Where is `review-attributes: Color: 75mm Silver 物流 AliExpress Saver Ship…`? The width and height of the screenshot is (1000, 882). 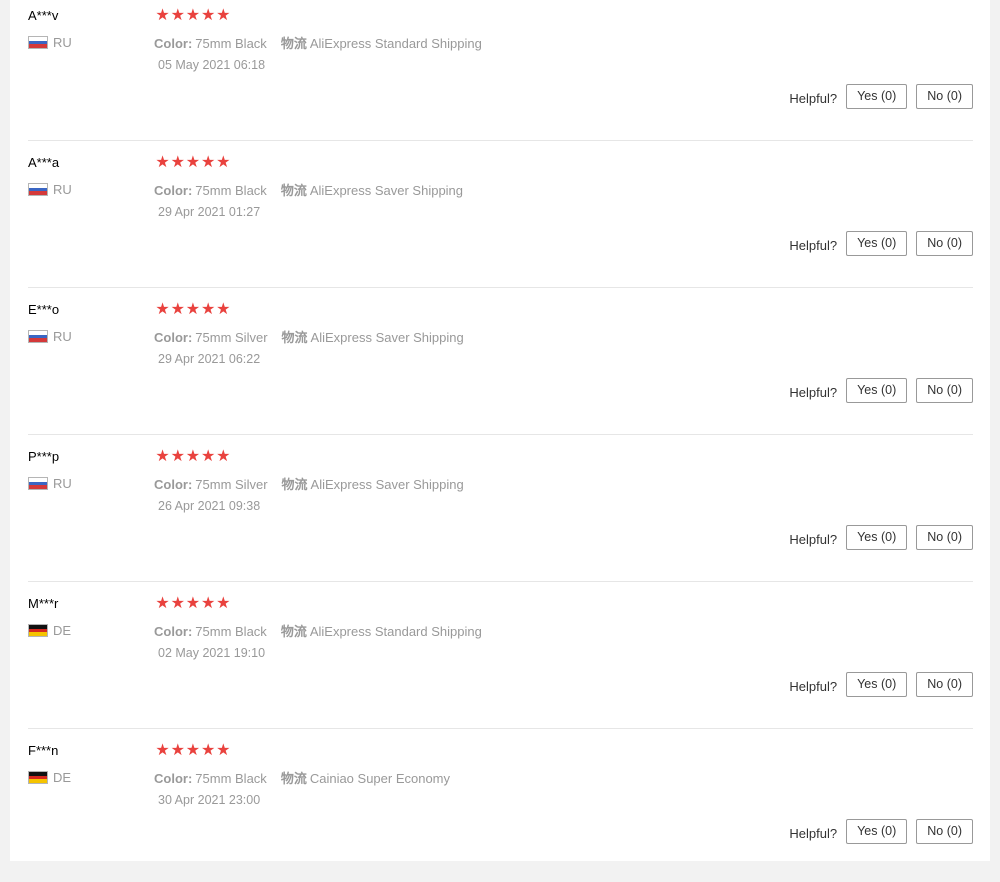 review-attributes: Color: 75mm Silver 物流 AliExpress Saver Ship… is located at coordinates (309, 483).